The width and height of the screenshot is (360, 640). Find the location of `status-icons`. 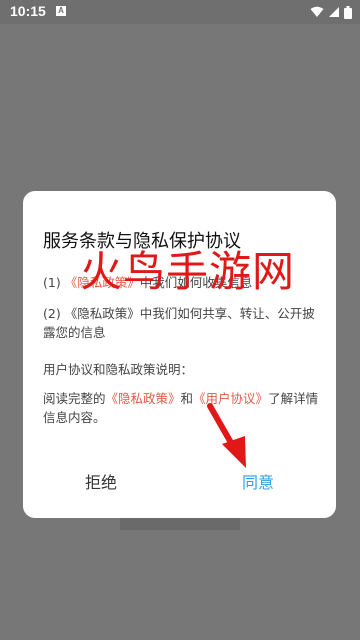

status-icons is located at coordinates (331, 12).